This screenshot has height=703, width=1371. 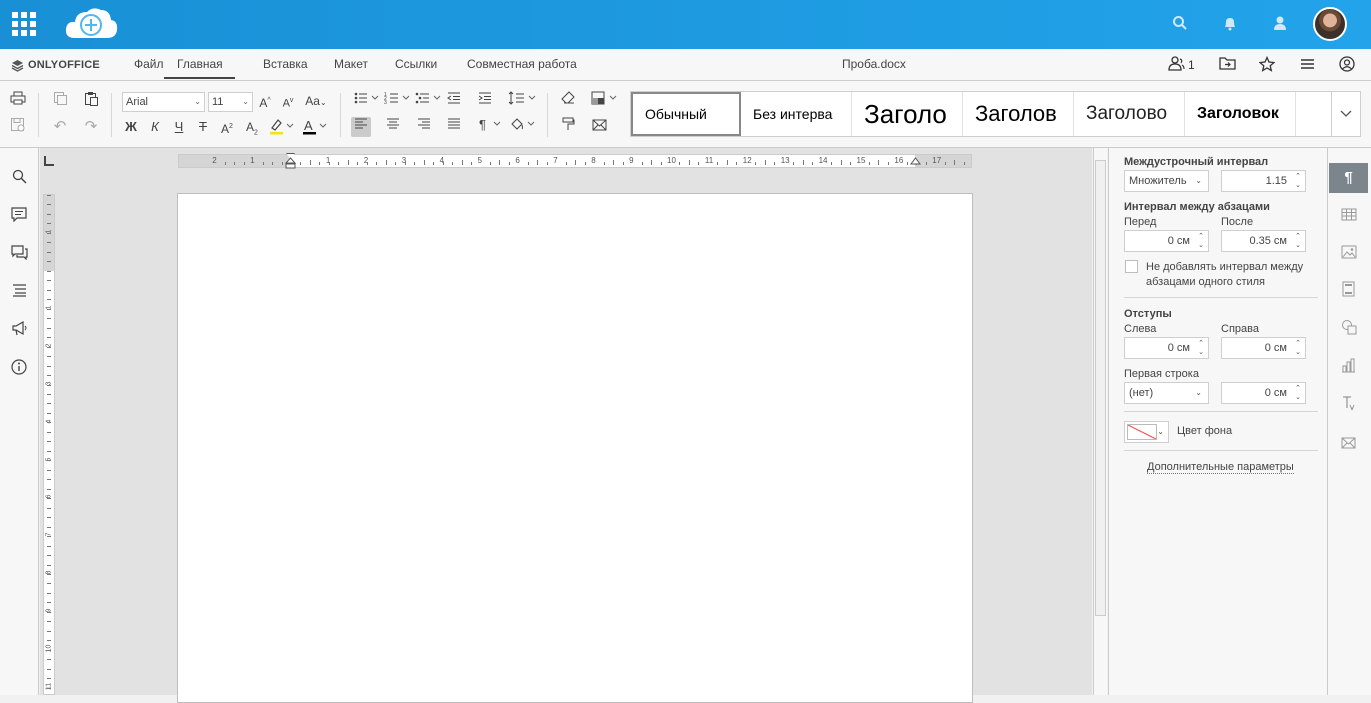 What do you see at coordinates (1330, 24) in the screenshot?
I see `avatar` at bounding box center [1330, 24].